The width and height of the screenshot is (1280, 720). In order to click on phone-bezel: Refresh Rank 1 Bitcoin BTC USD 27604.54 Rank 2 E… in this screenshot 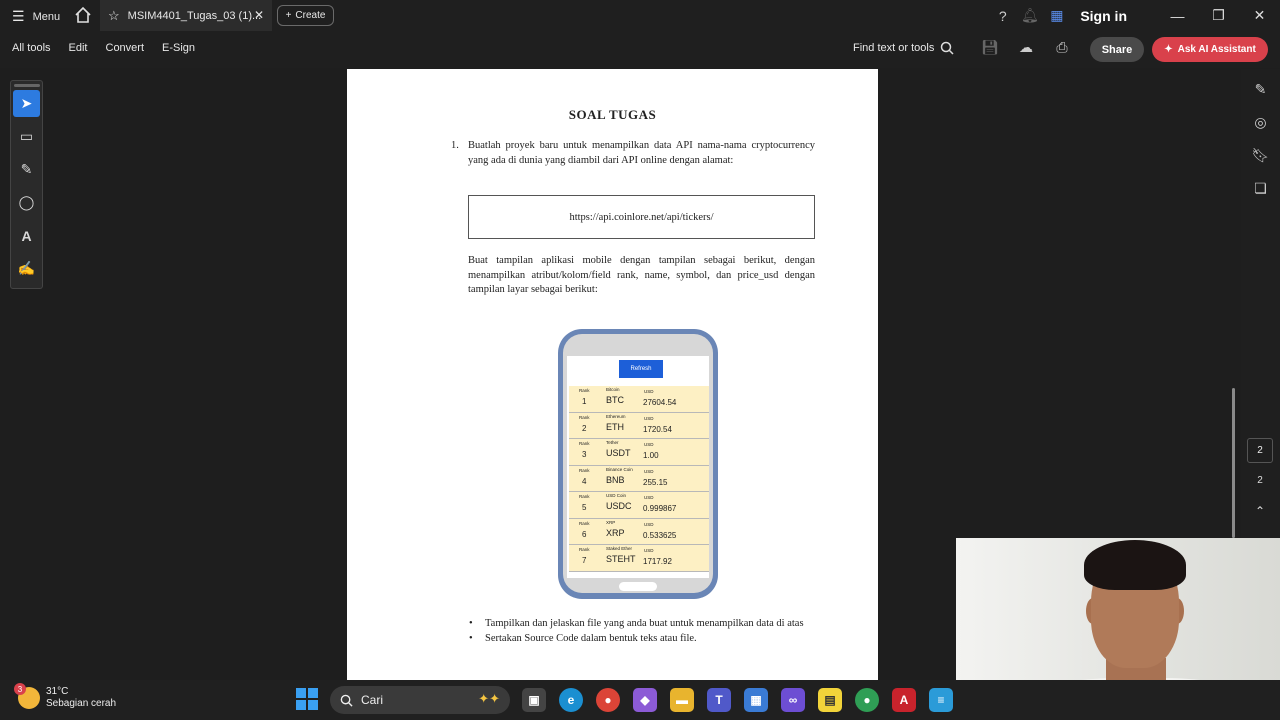, I will do `click(638, 463)`.